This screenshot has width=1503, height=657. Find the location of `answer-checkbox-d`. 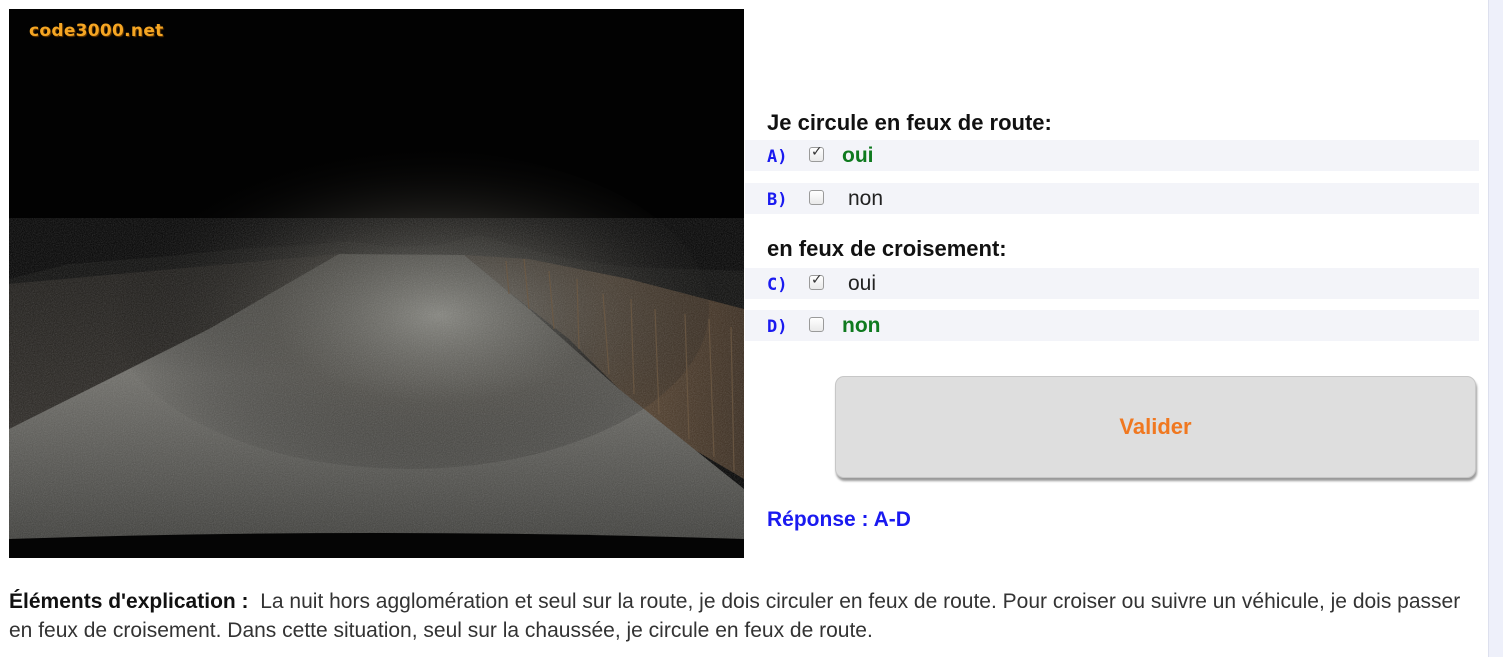

answer-checkbox-d is located at coordinates (816, 324).